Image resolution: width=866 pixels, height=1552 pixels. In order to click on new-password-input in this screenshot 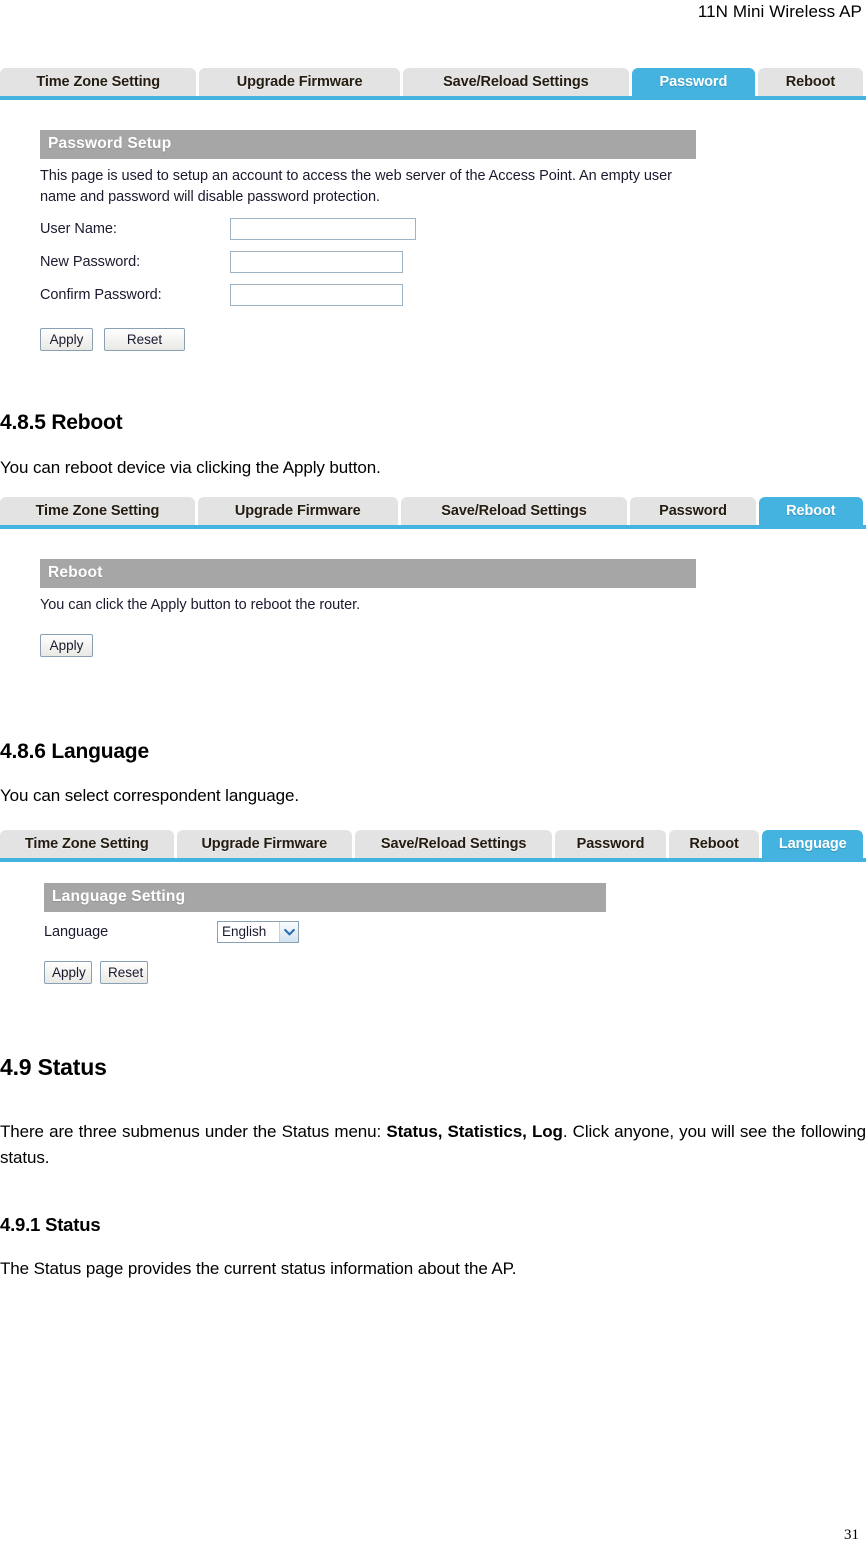, I will do `click(316, 262)`.